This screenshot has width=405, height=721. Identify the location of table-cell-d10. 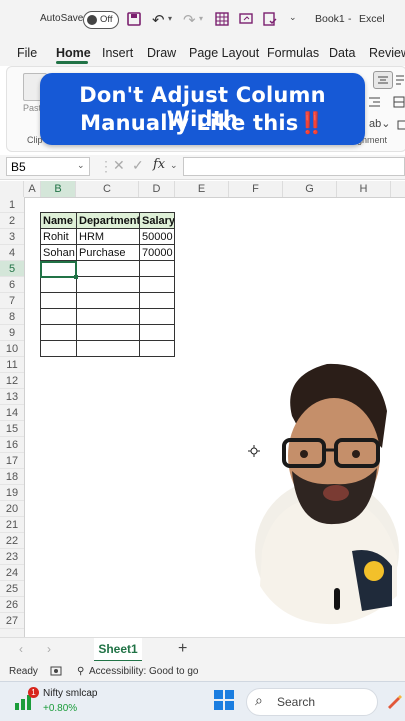
(157, 348).